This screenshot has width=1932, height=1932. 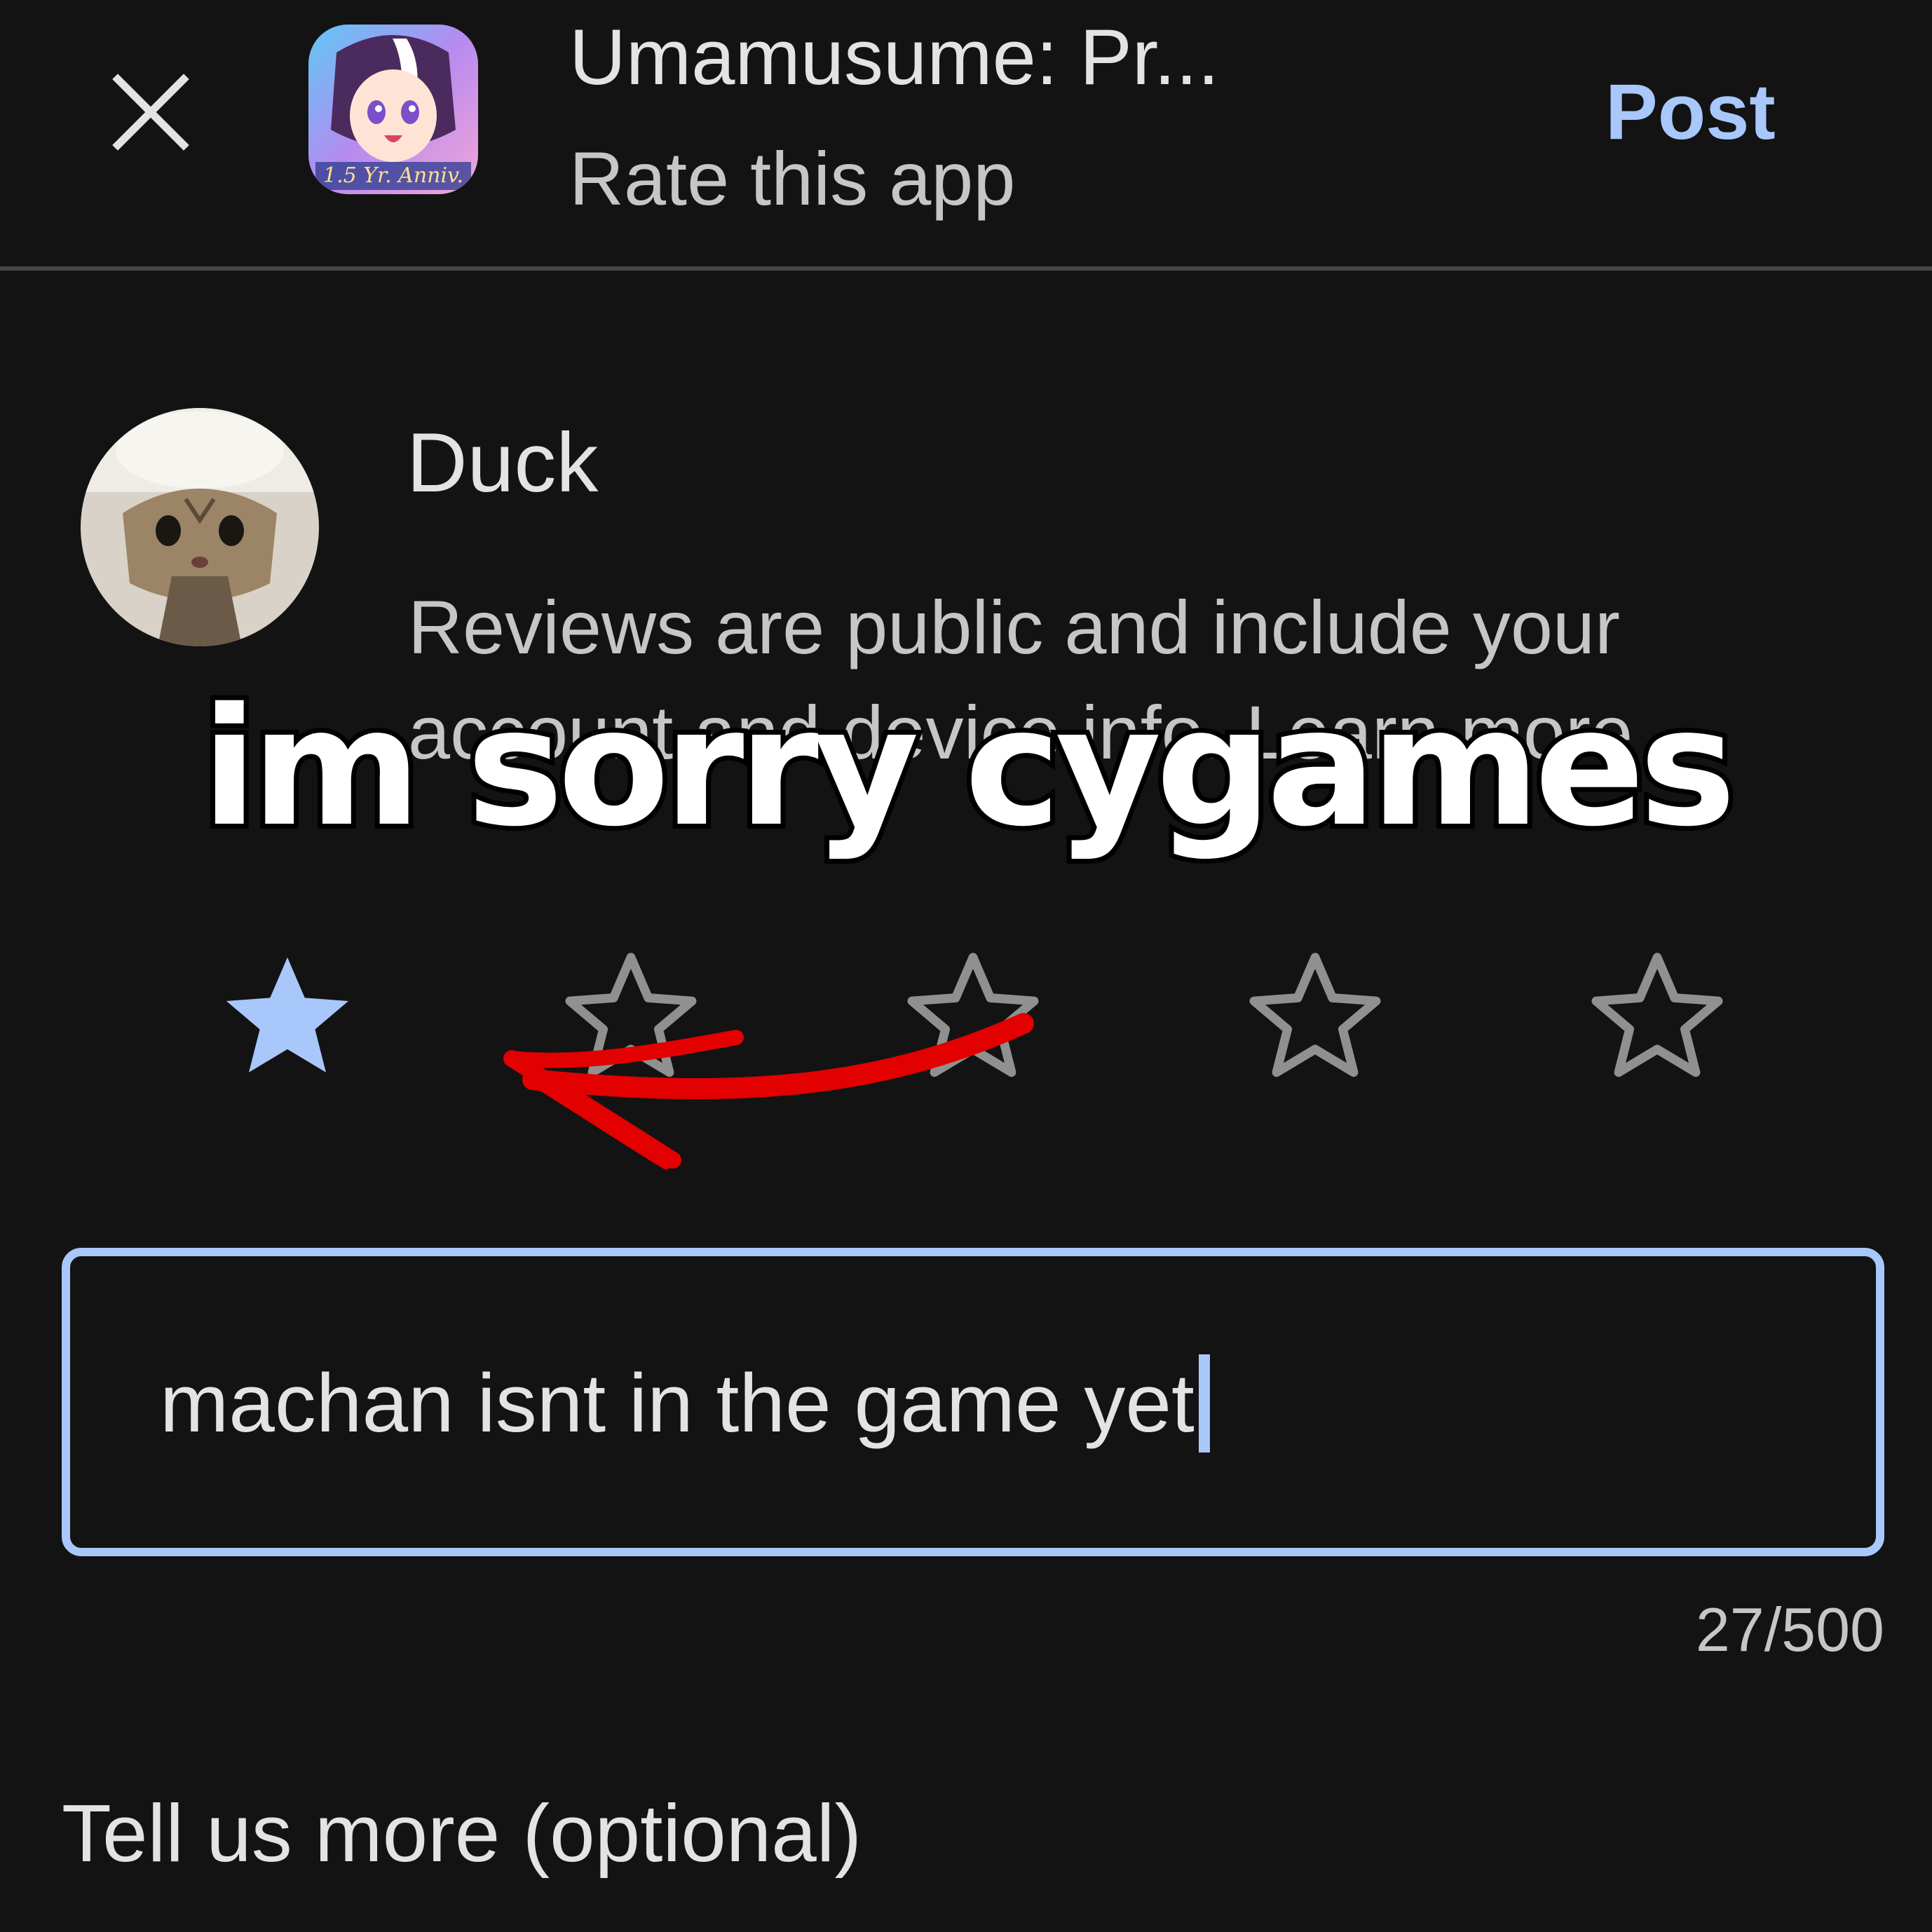 I want to click on app-subtitle: Rate this app, so click(x=792, y=178).